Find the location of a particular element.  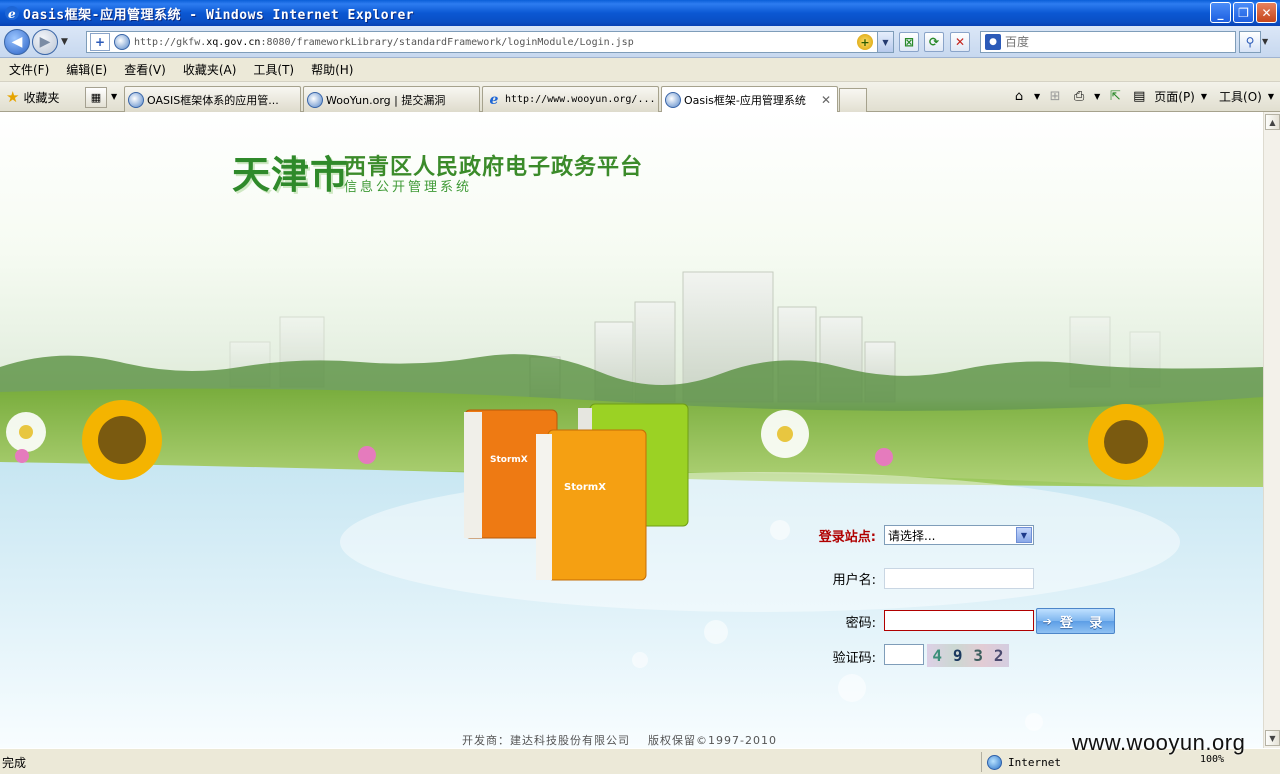

forward-button: ▶ is located at coordinates (45, 42).